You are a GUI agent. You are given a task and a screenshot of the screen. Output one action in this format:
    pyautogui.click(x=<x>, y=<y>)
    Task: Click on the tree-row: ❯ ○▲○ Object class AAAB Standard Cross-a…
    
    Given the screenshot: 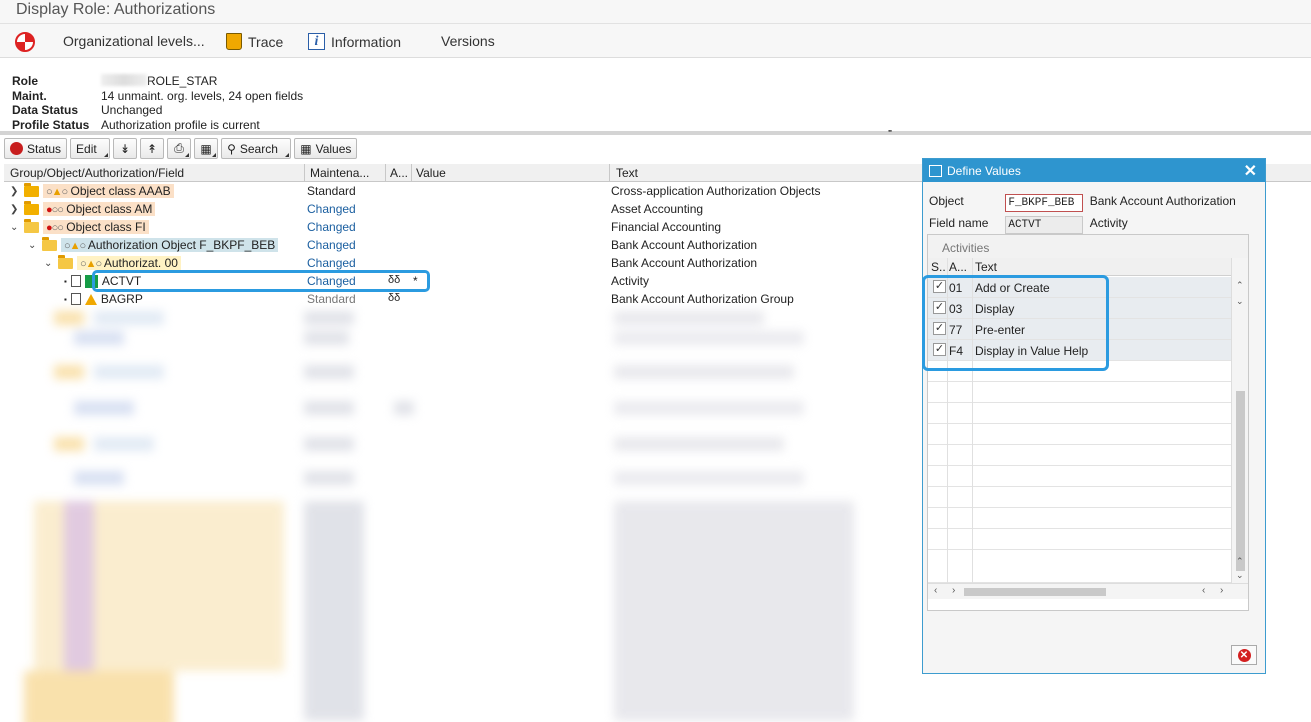 What is the action you would take?
    pyautogui.click(x=464, y=191)
    